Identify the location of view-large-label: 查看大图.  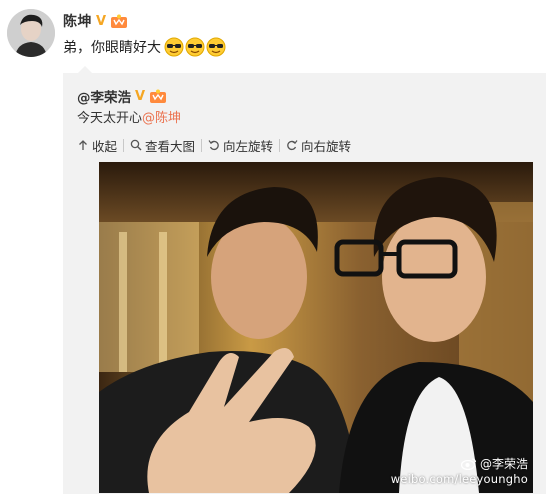
(170, 146).